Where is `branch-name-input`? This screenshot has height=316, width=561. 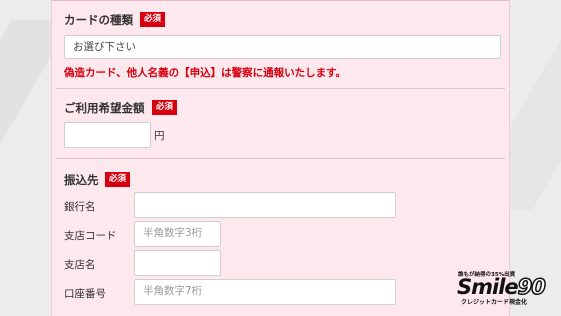
branch-name-input is located at coordinates (177, 263).